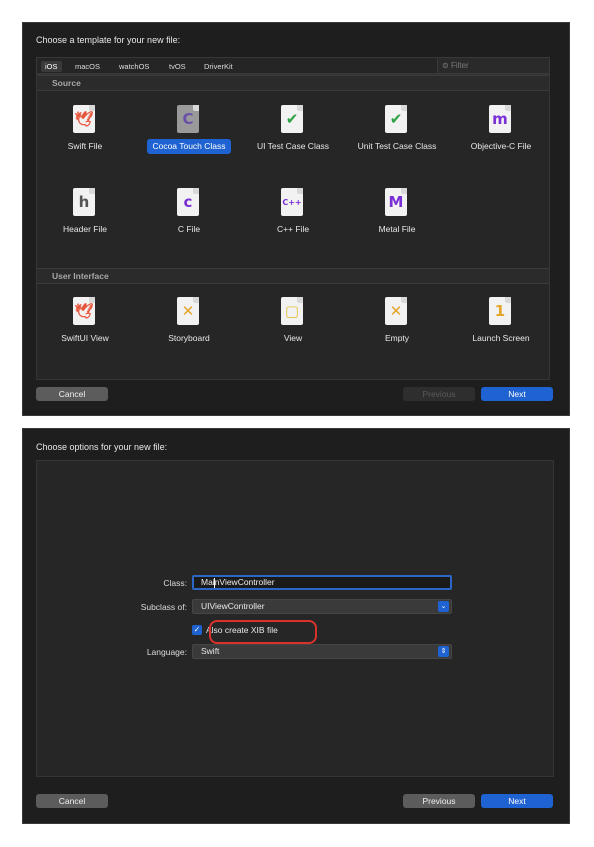 The height and width of the screenshot is (847, 594). I want to click on unit-test-case-icon: ✔, so click(396, 119).